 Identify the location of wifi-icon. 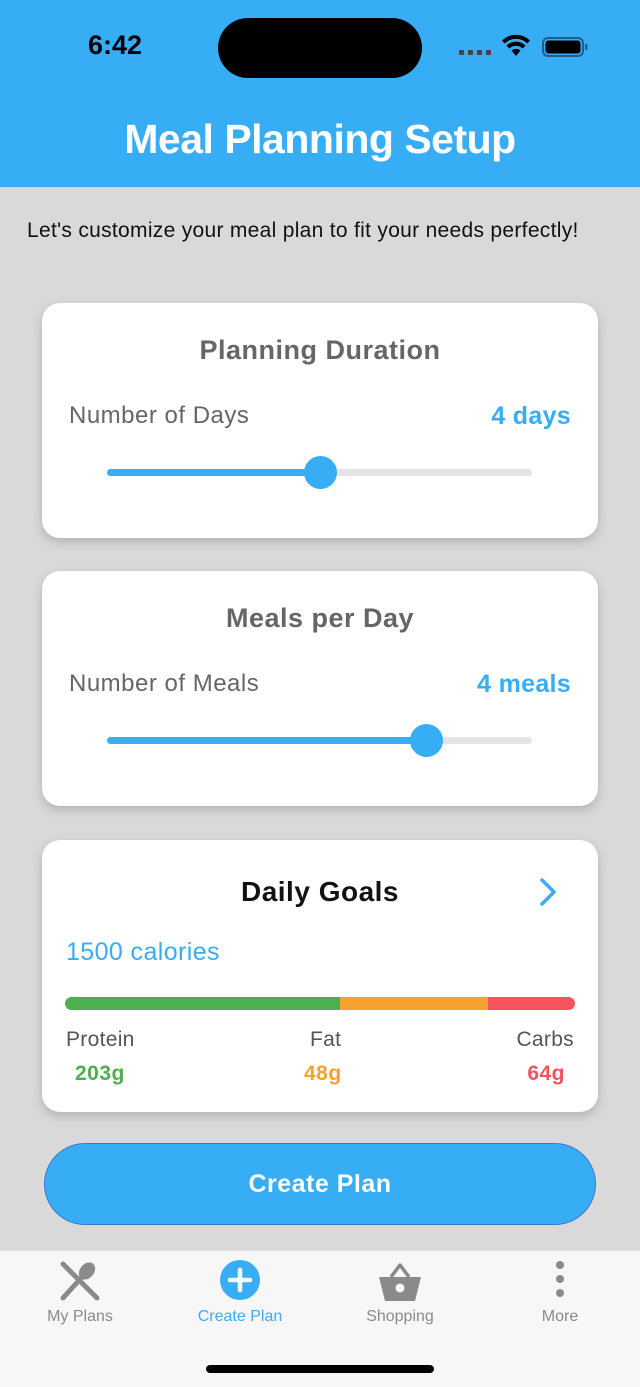
(516, 45).